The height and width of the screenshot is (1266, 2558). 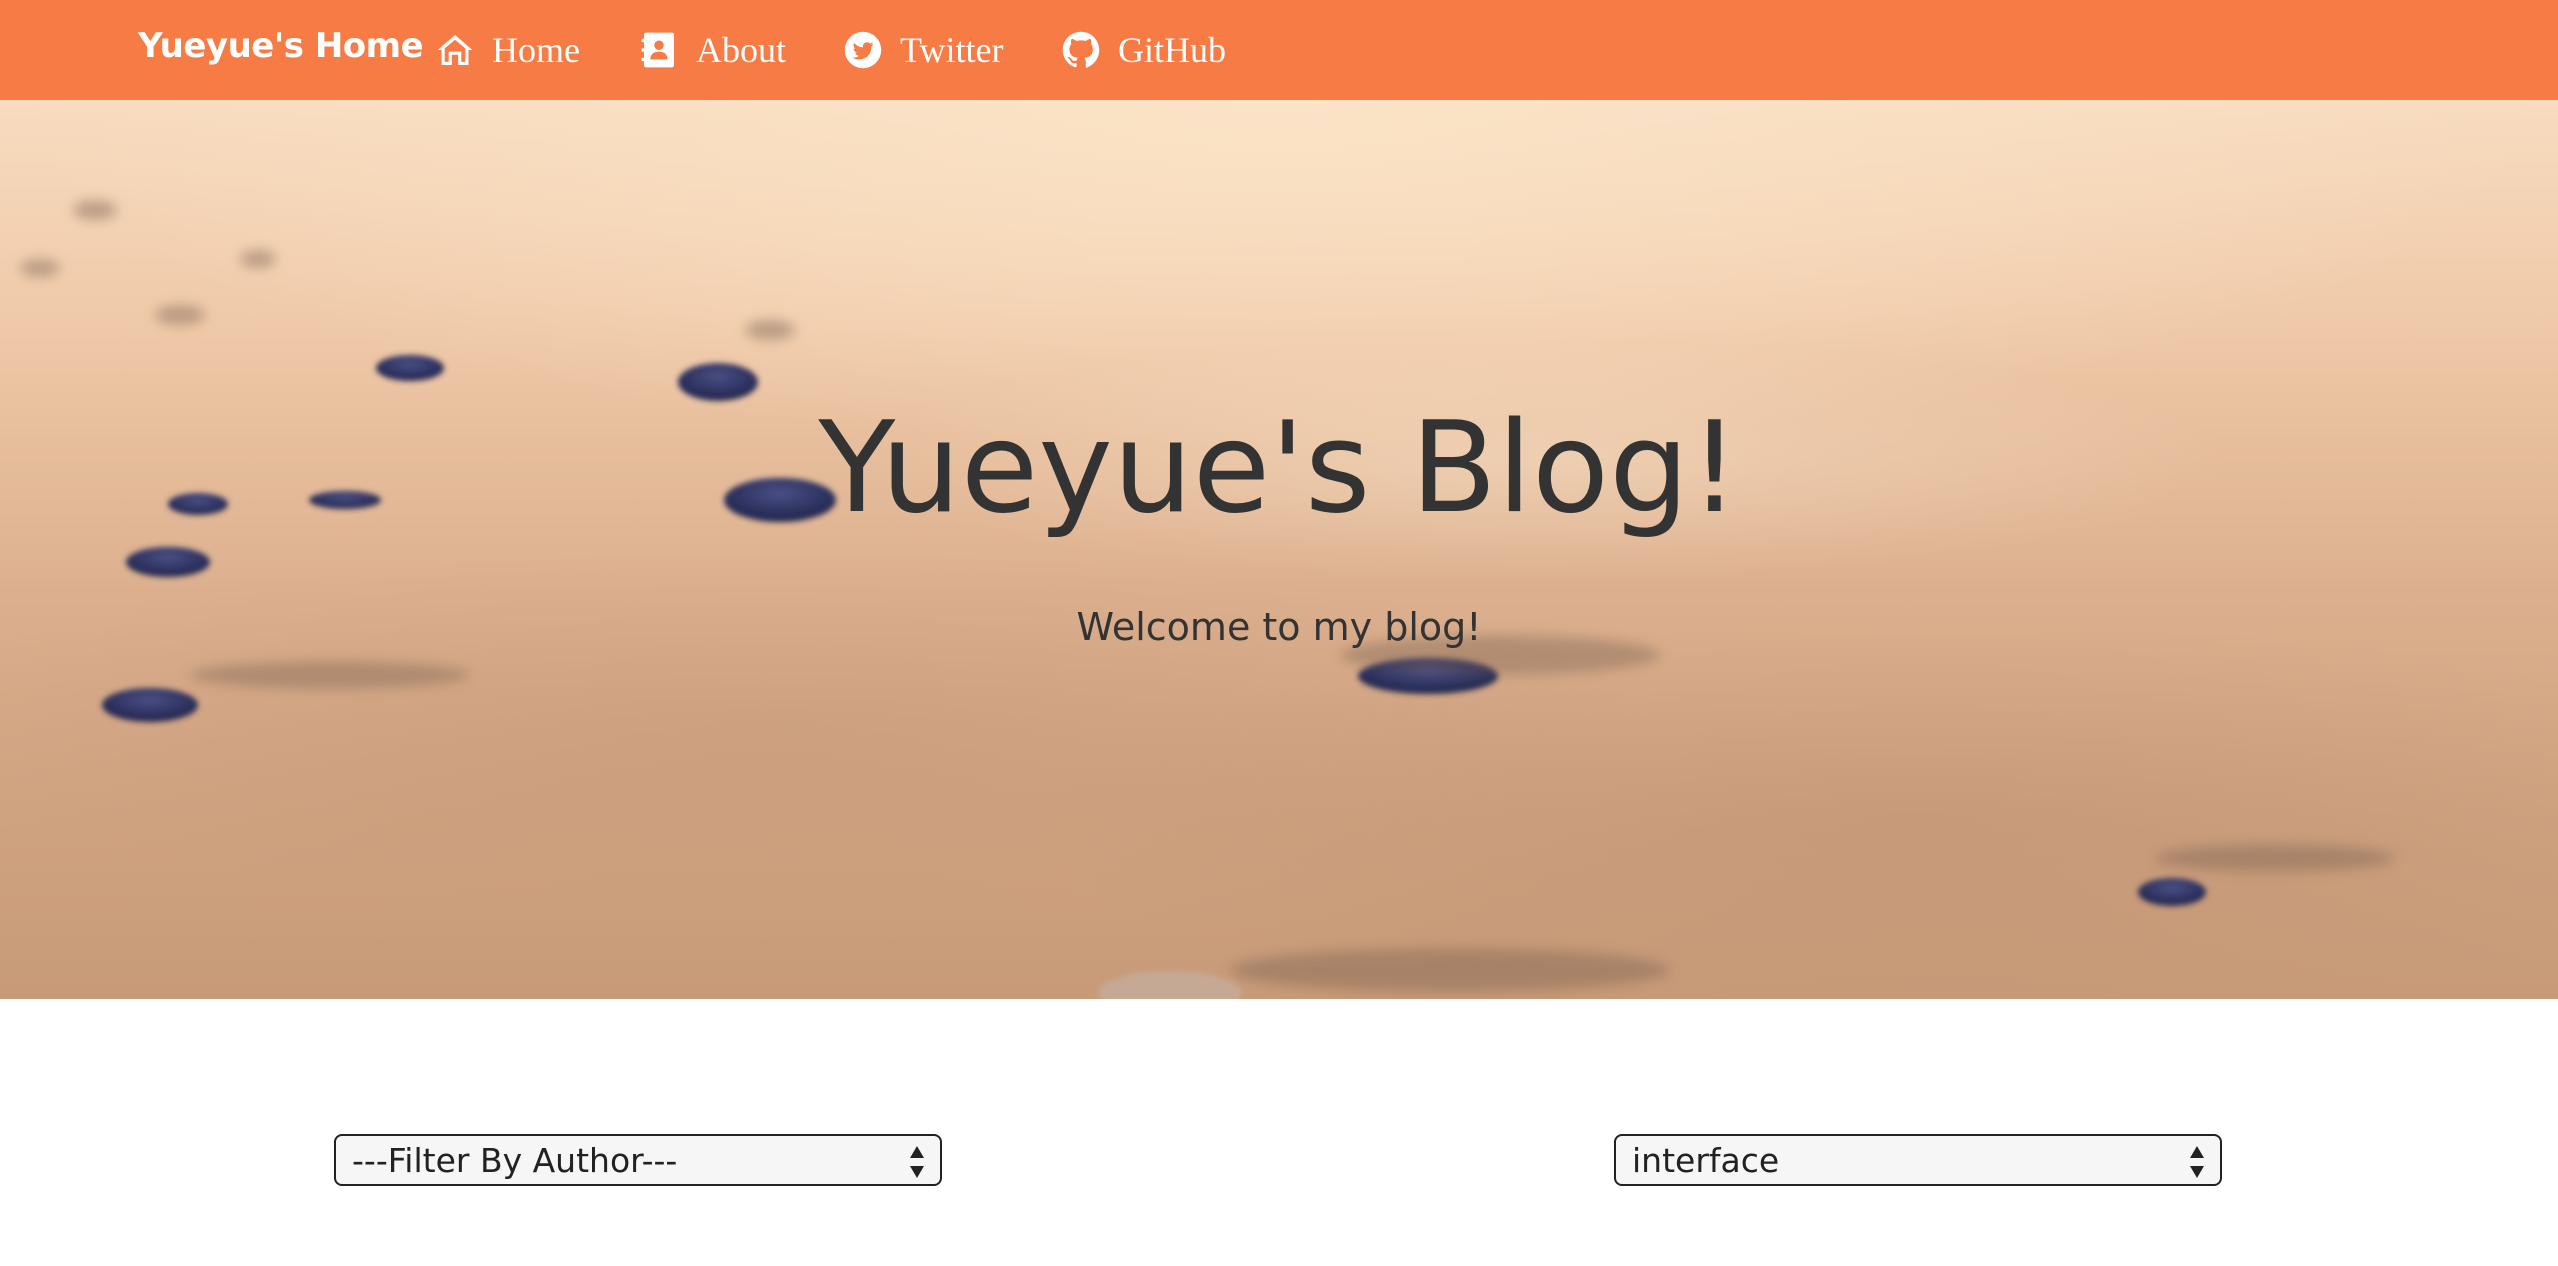 What do you see at coordinates (1172, 50) in the screenshot?
I see `nav-github-label: GitHub` at bounding box center [1172, 50].